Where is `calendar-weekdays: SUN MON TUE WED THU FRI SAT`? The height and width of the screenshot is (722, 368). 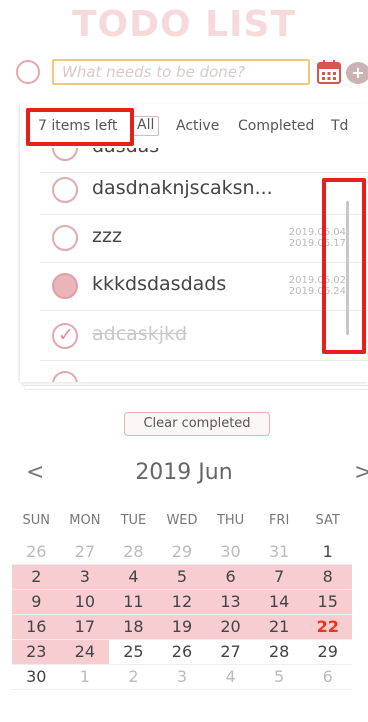 calendar-weekdays: SUN MON TUE WED THU FRI SAT is located at coordinates (182, 523).